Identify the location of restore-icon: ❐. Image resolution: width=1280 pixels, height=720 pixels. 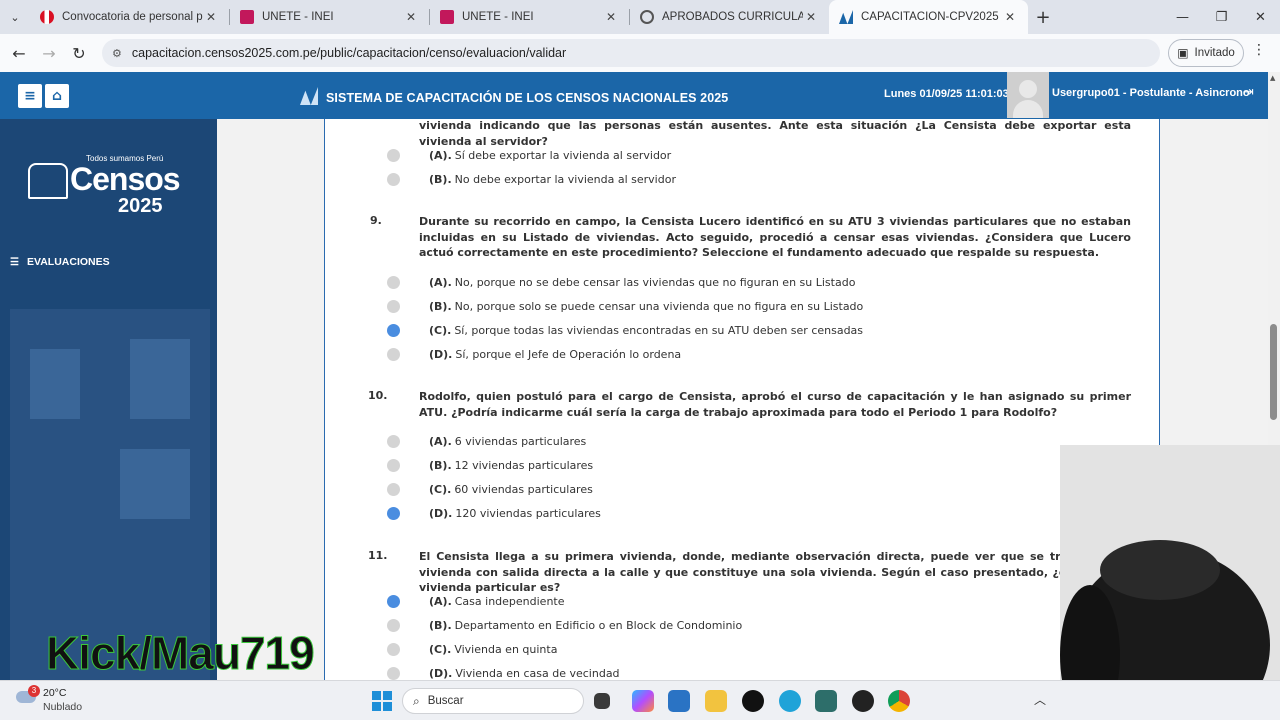
(1221, 17).